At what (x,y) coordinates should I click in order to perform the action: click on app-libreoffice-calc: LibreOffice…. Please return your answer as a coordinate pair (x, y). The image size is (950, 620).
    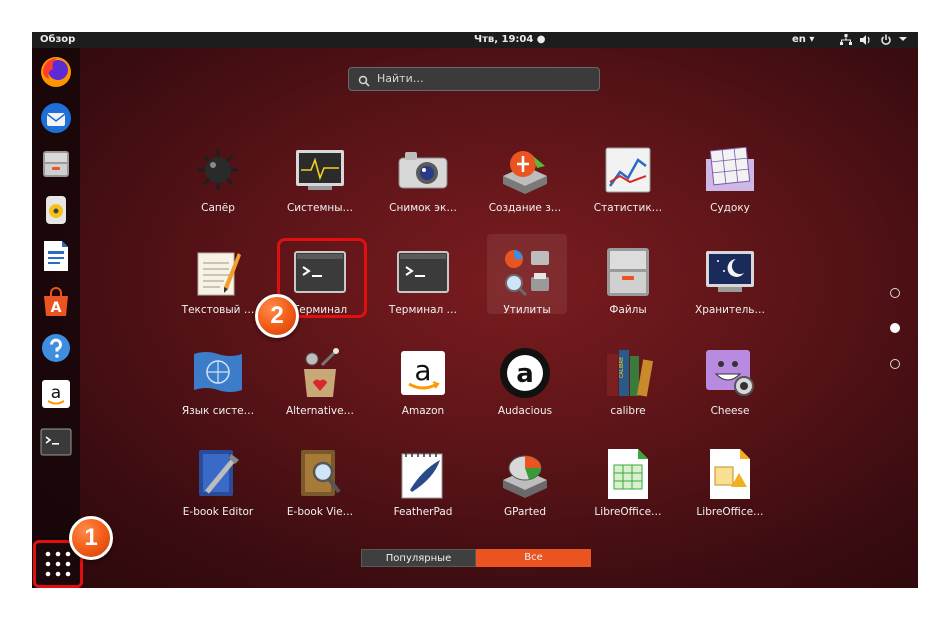
    Looking at the image, I should click on (628, 482).